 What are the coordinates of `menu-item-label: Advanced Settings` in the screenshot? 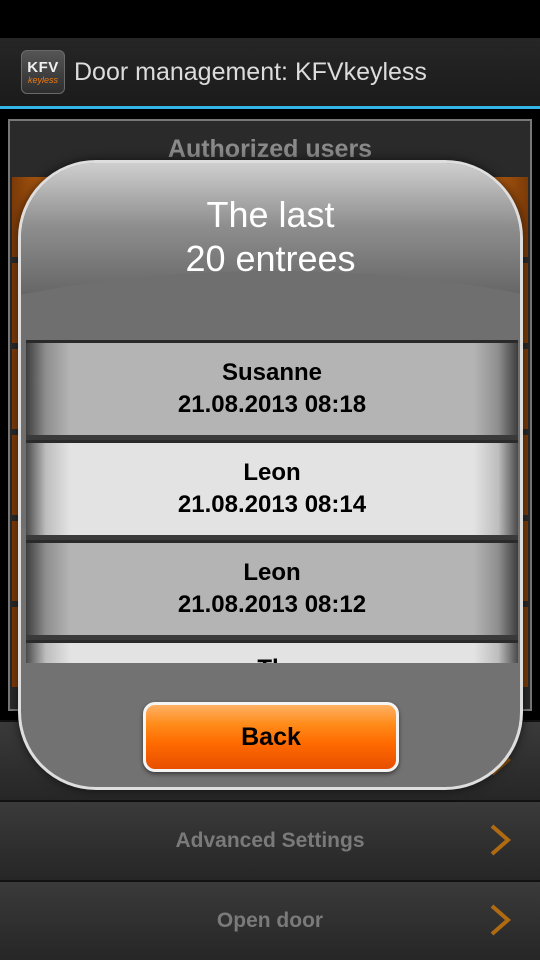 It's located at (270, 840).